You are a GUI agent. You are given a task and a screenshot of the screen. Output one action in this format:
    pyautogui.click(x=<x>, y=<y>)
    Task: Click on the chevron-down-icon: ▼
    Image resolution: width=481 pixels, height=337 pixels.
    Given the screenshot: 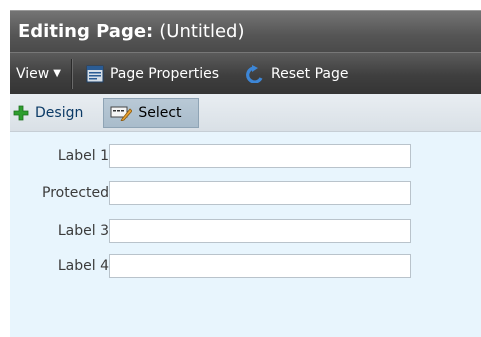 What is the action you would take?
    pyautogui.click(x=57, y=73)
    